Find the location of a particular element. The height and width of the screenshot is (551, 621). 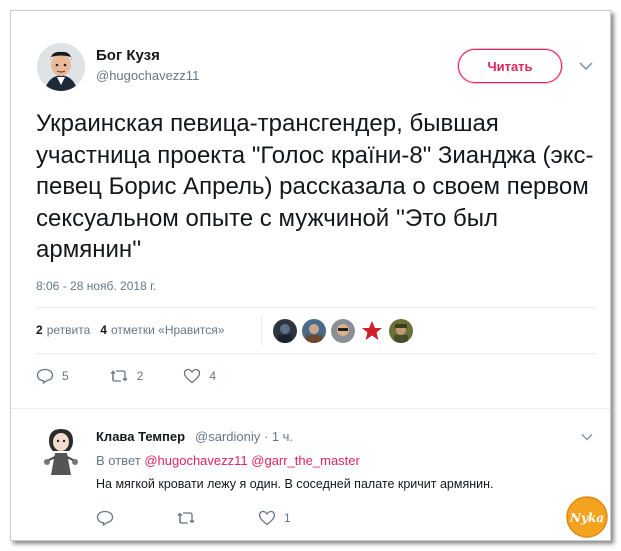

author-handle: @hugochavezz11 is located at coordinates (147, 75).